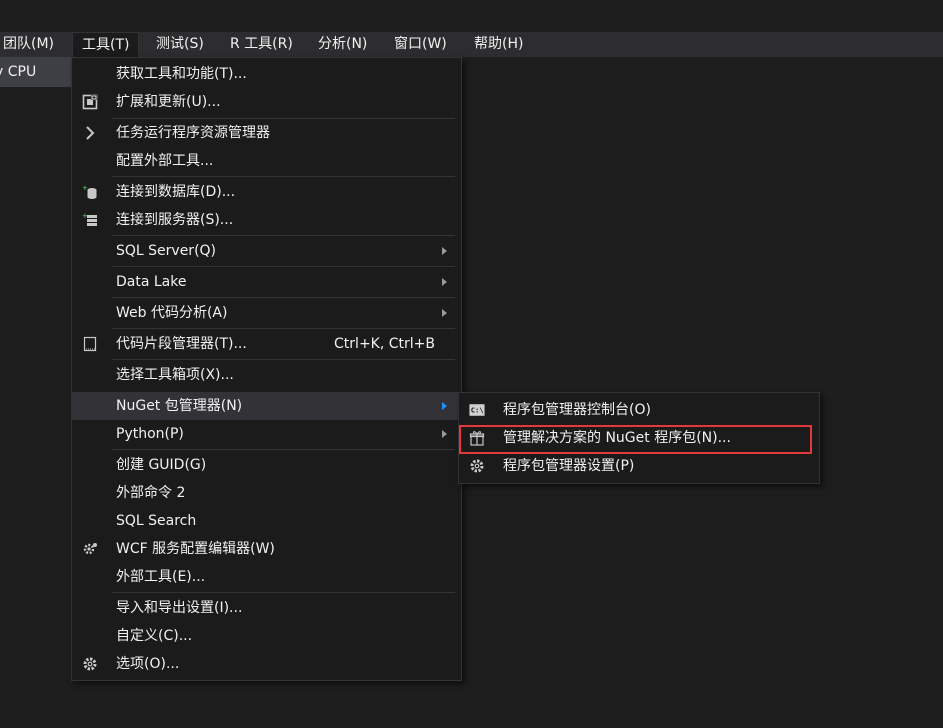 The height and width of the screenshot is (728, 943). What do you see at coordinates (635, 439) in the screenshot?
I see `highlight-annotation-box` at bounding box center [635, 439].